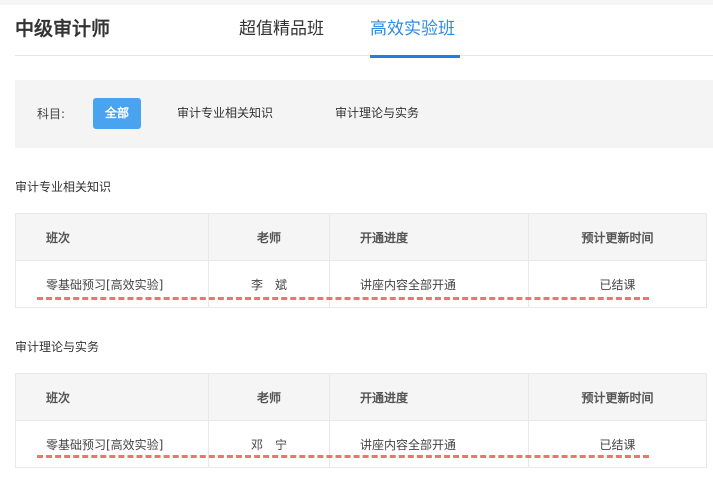 Image resolution: width=713 pixels, height=490 pixels. Describe the element at coordinates (377, 113) in the screenshot. I see `filter-theory-practice-button: 审计理论与实务` at that location.